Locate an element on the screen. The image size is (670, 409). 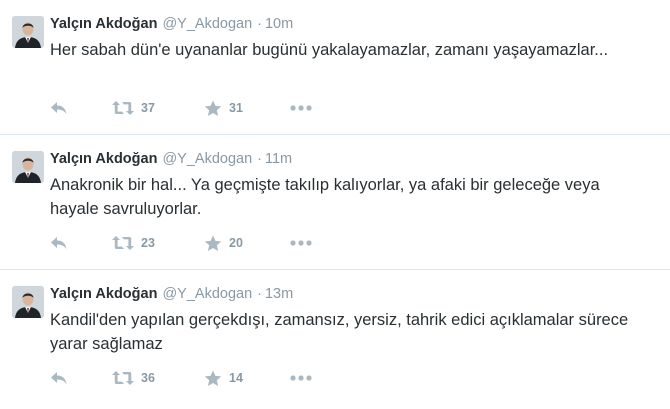
tweet-header: Yalçın Akdoğan @Y_Akdogan · 11m is located at coordinates (171, 159).